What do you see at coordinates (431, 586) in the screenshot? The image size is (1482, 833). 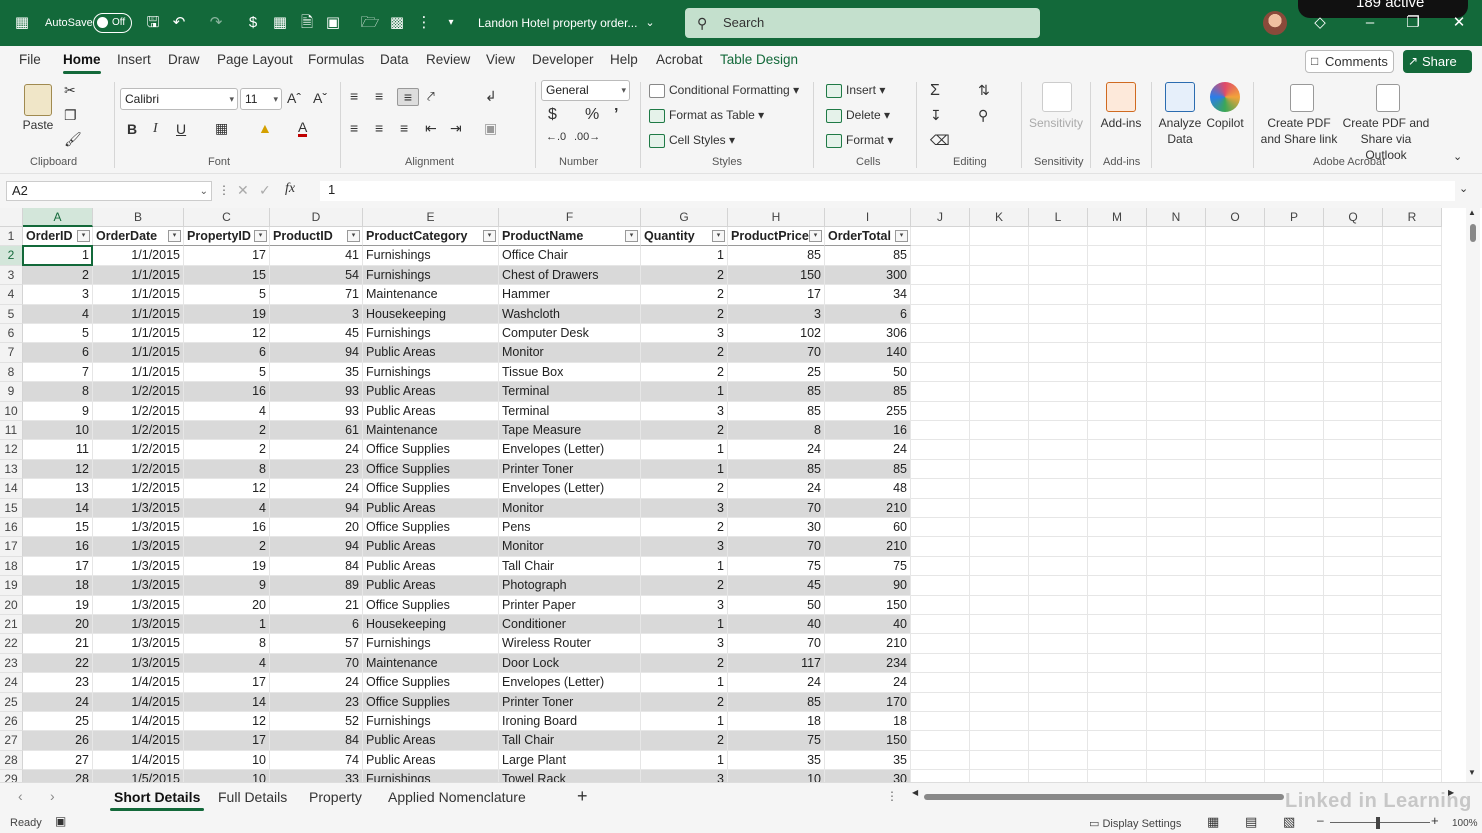 I see `table-cell: Public Areas` at bounding box center [431, 586].